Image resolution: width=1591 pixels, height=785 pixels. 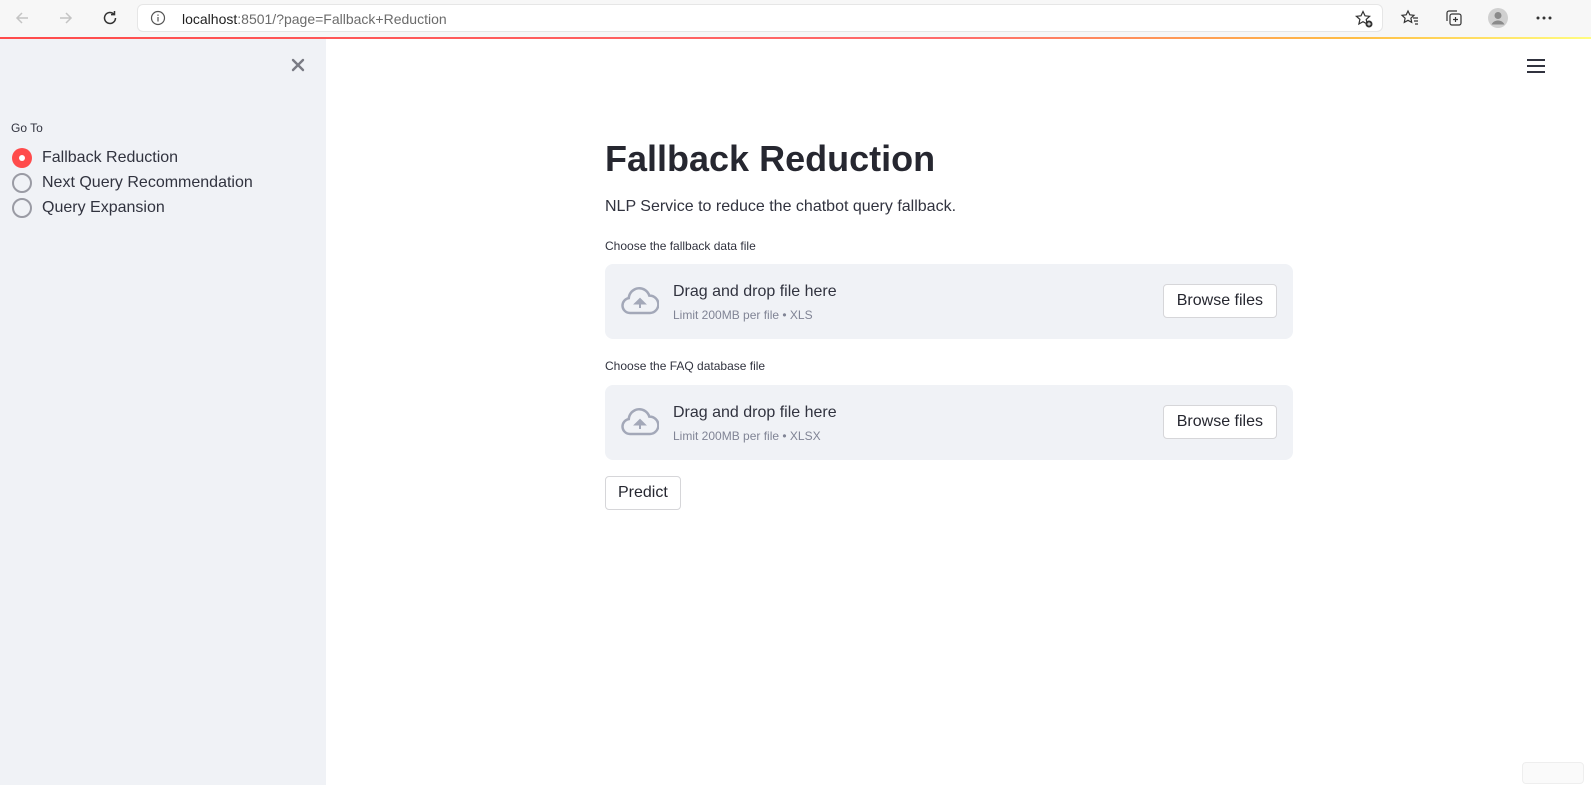 I want to click on close-icon, so click(x=298, y=65).